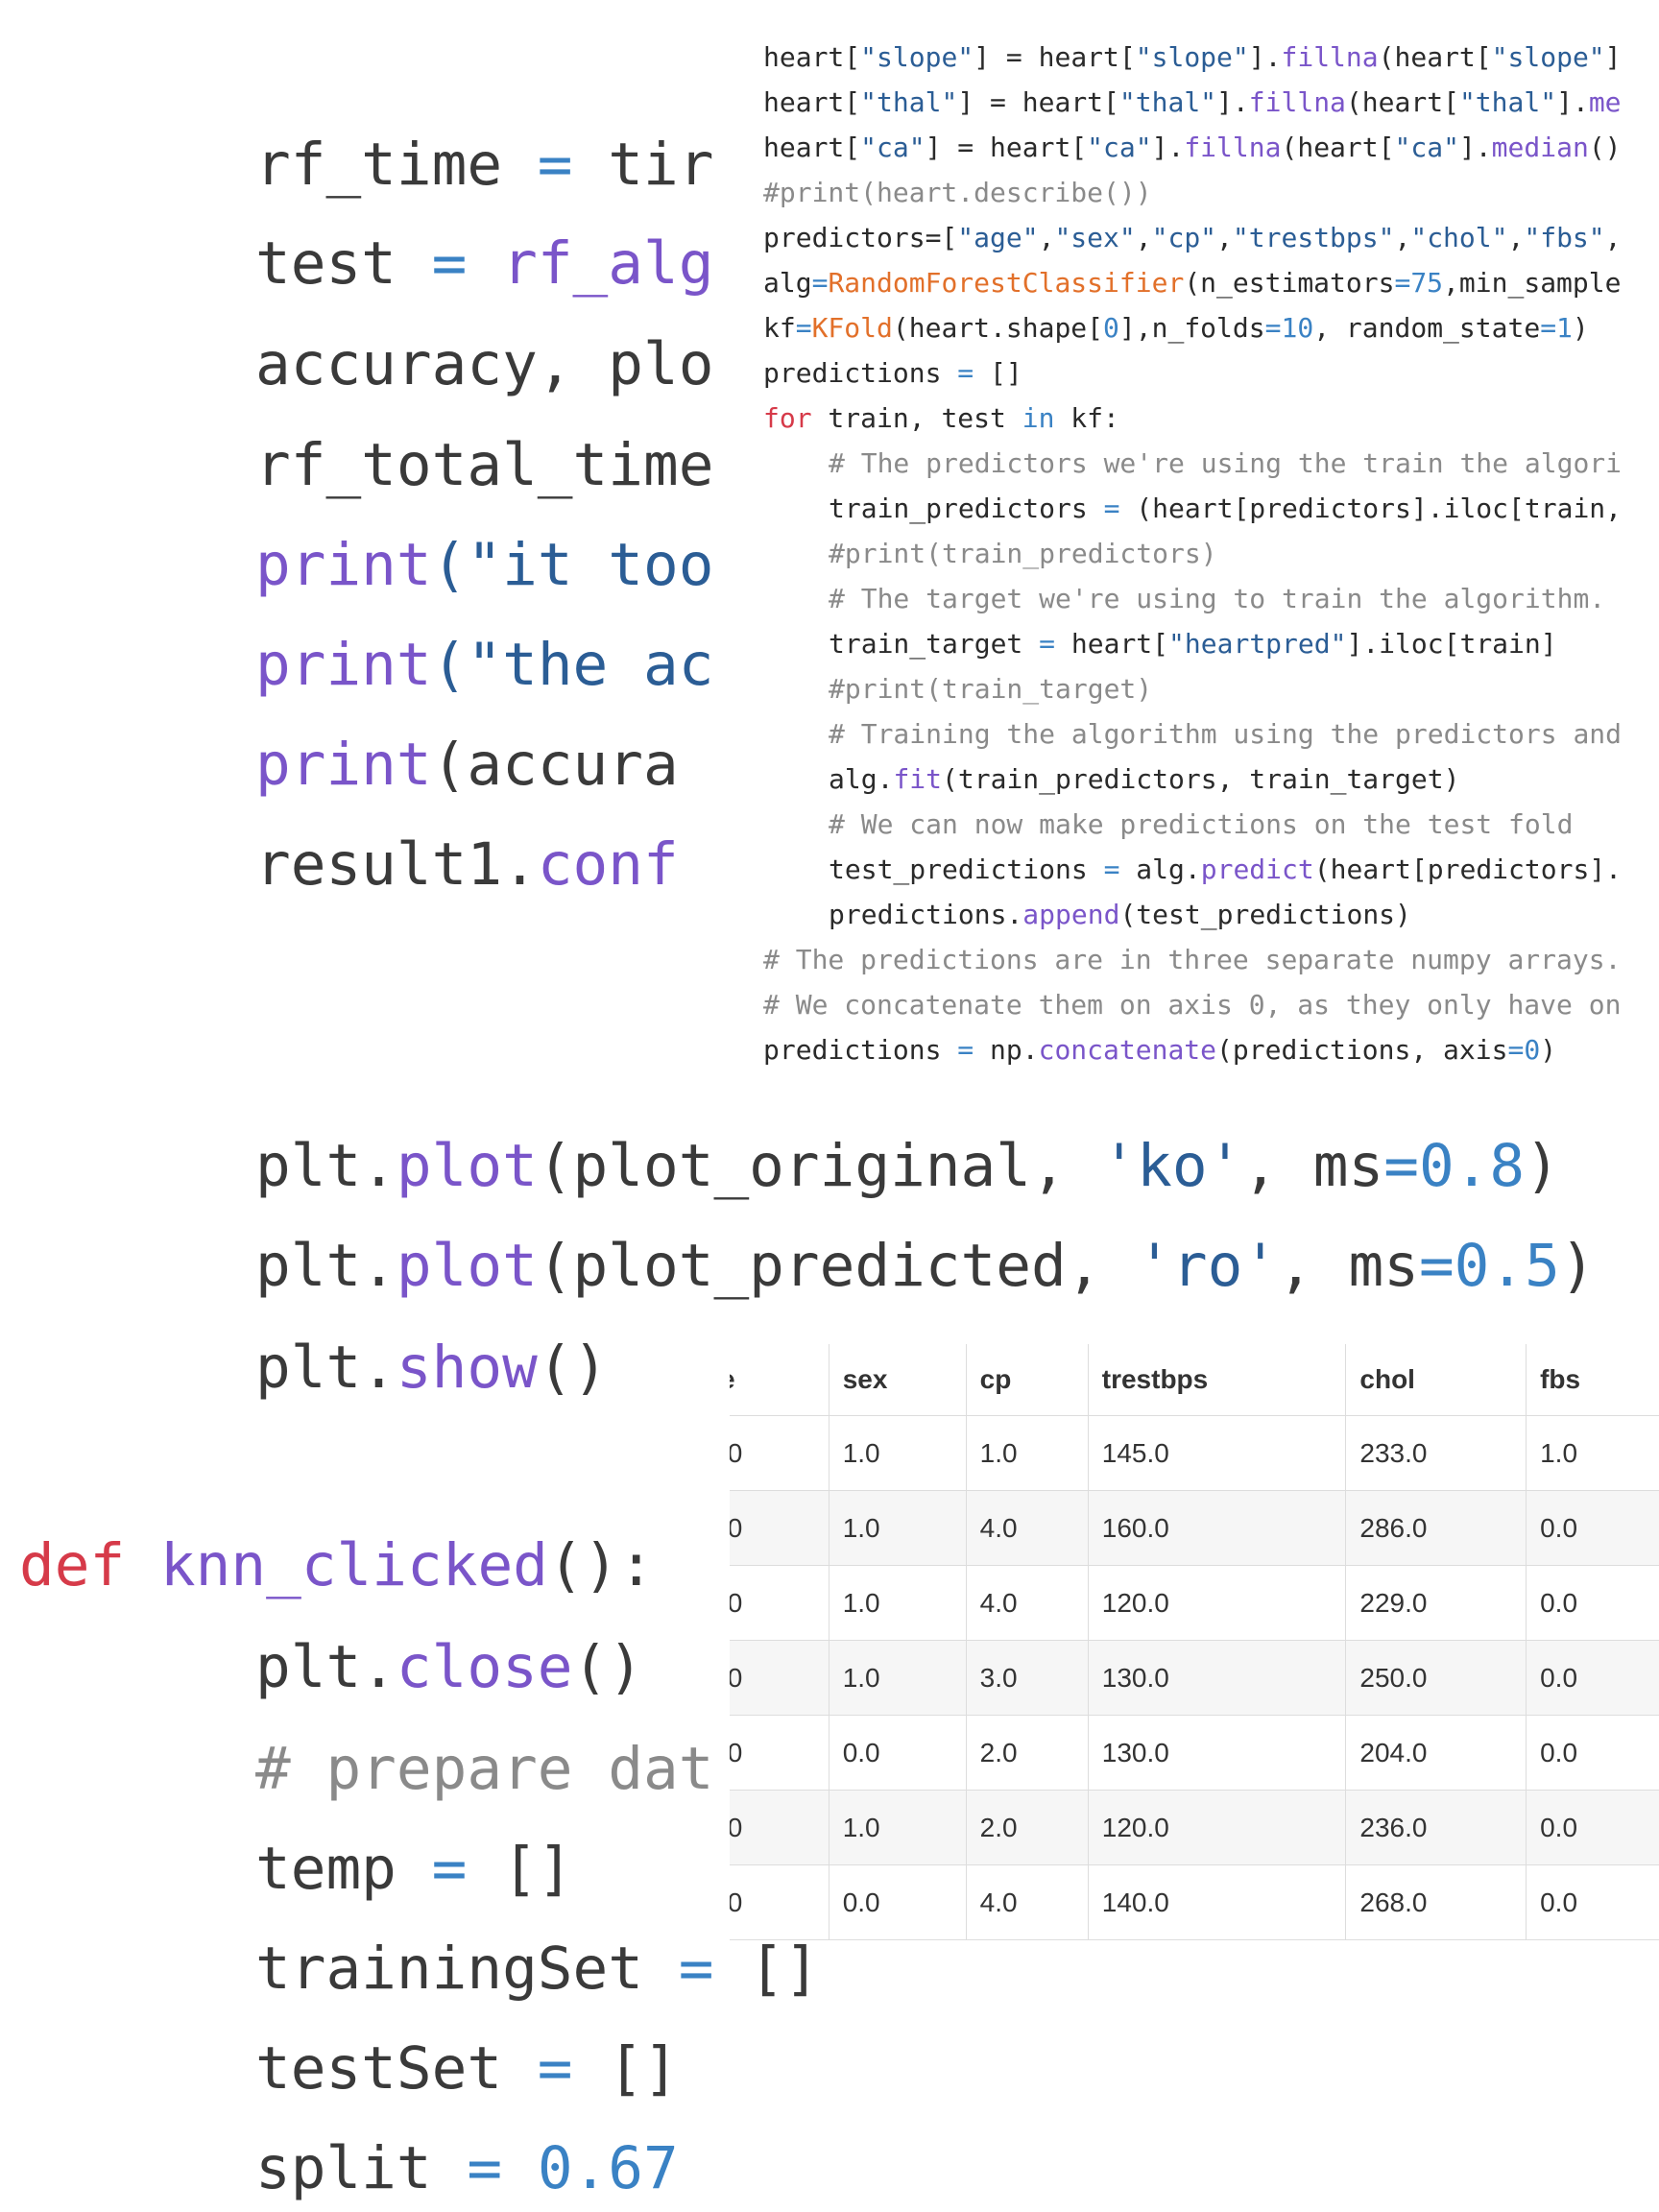  I want to click on table-cell: 286.0, so click(1436, 1528).